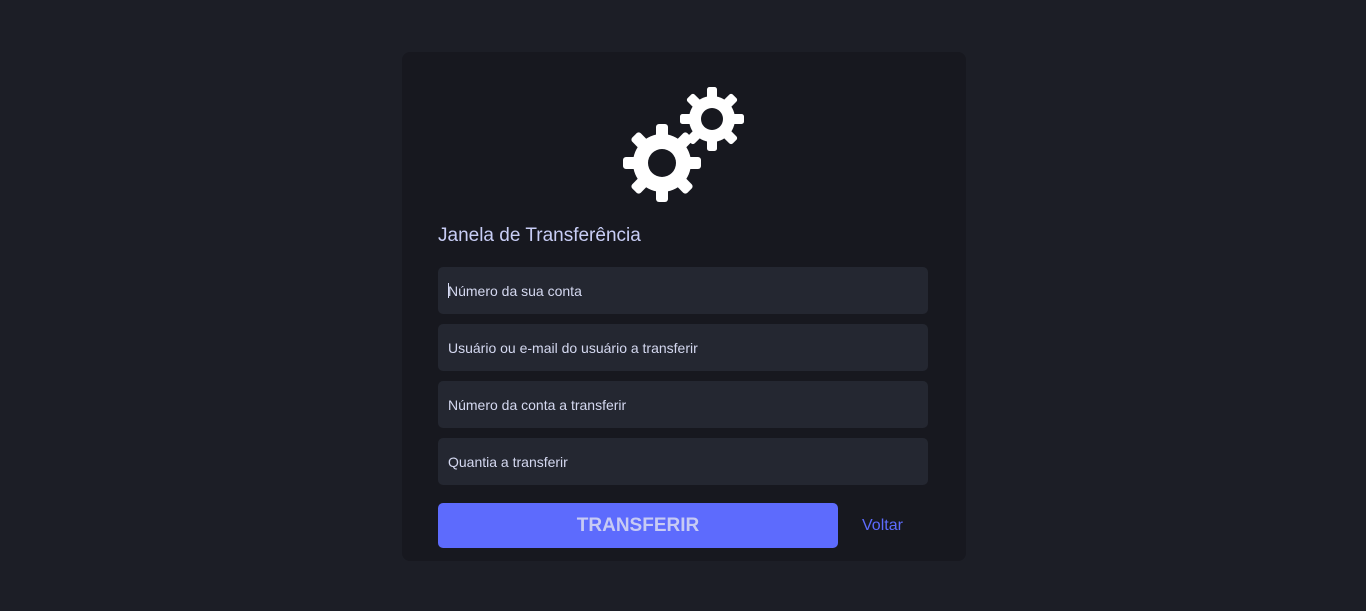 The height and width of the screenshot is (611, 1366). I want to click on text-cursor, so click(448, 290).